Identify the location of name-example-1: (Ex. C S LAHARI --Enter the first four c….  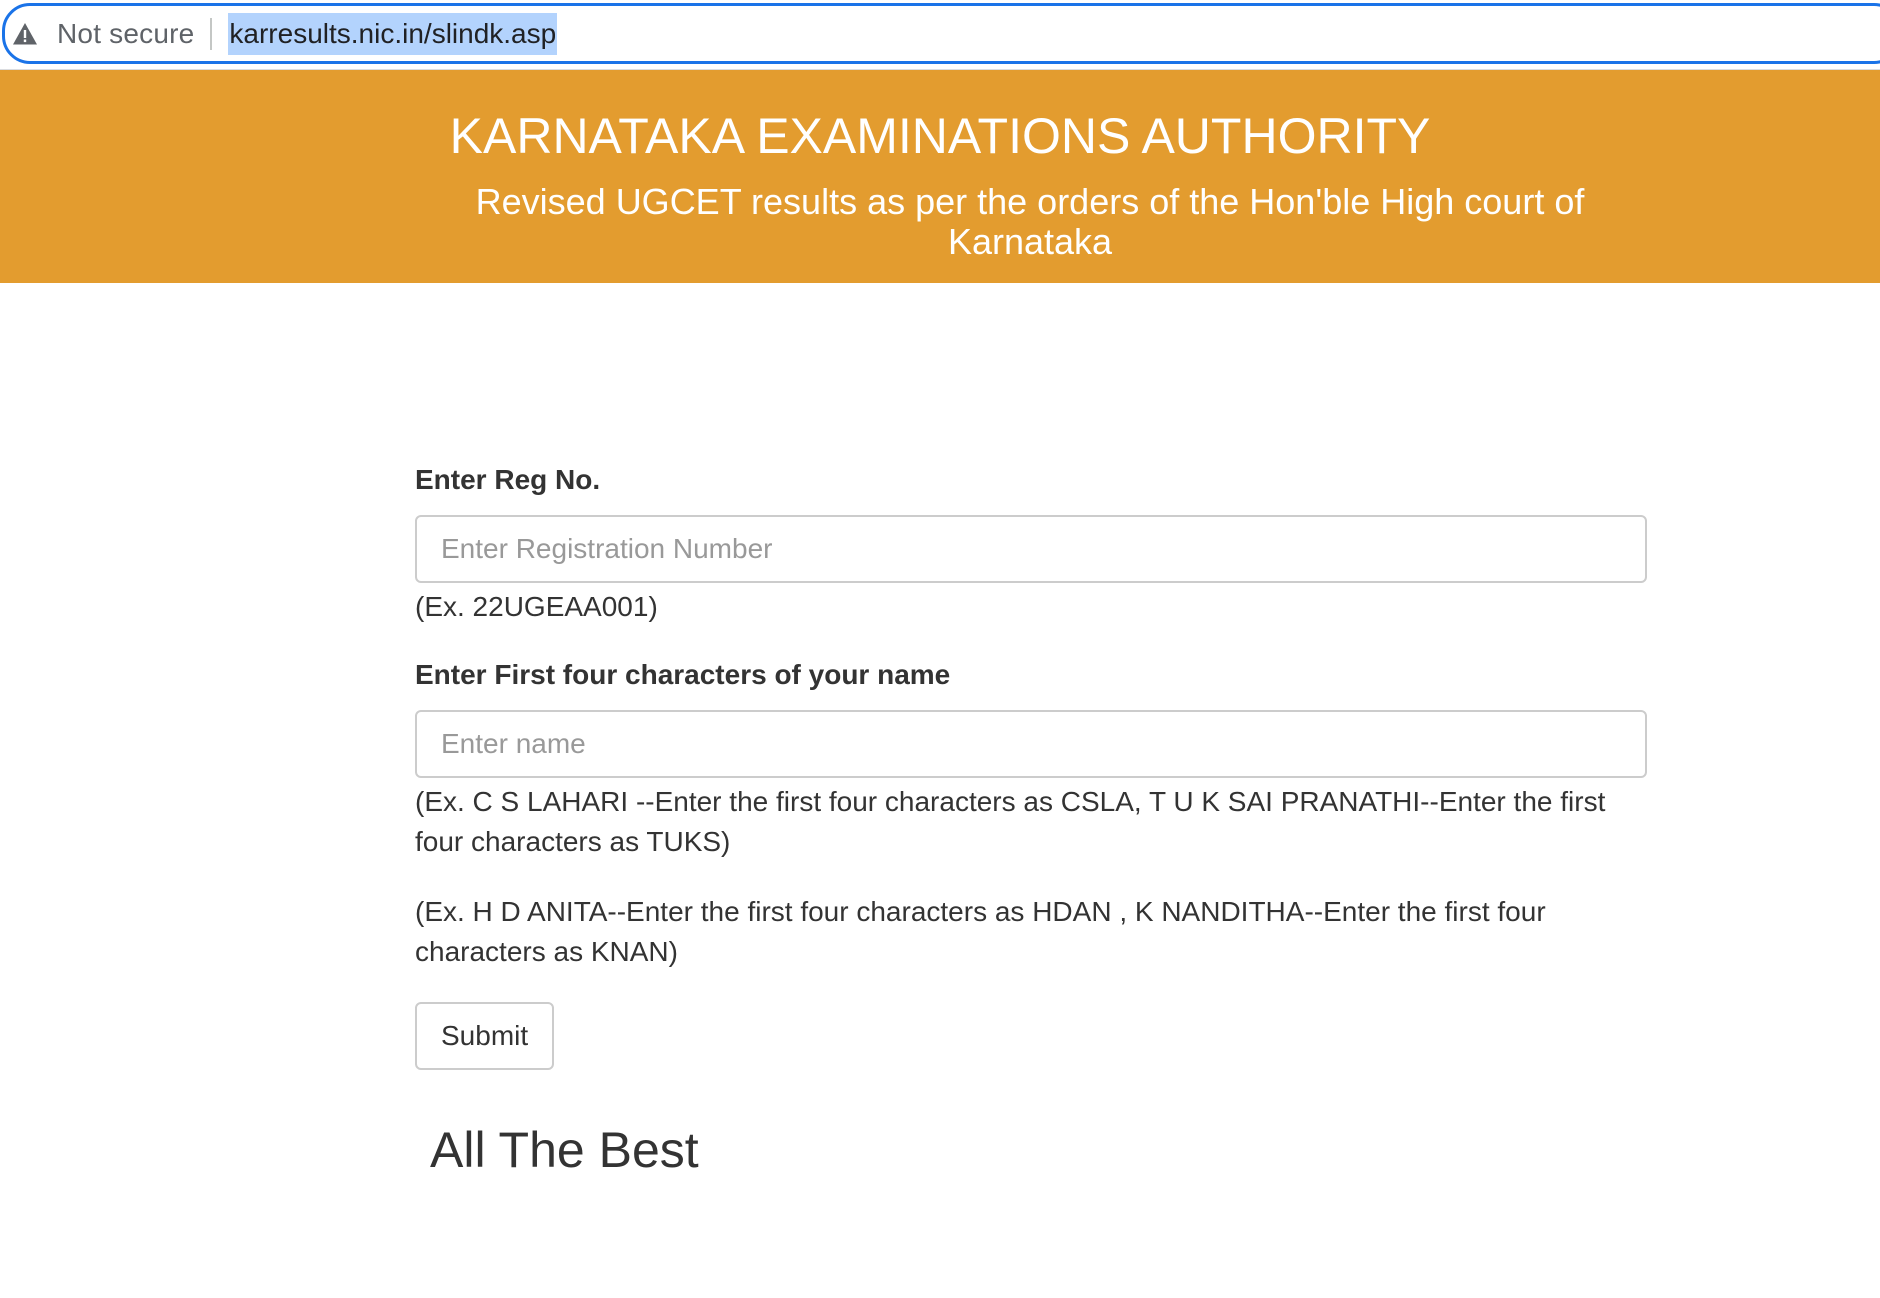
(1010, 821).